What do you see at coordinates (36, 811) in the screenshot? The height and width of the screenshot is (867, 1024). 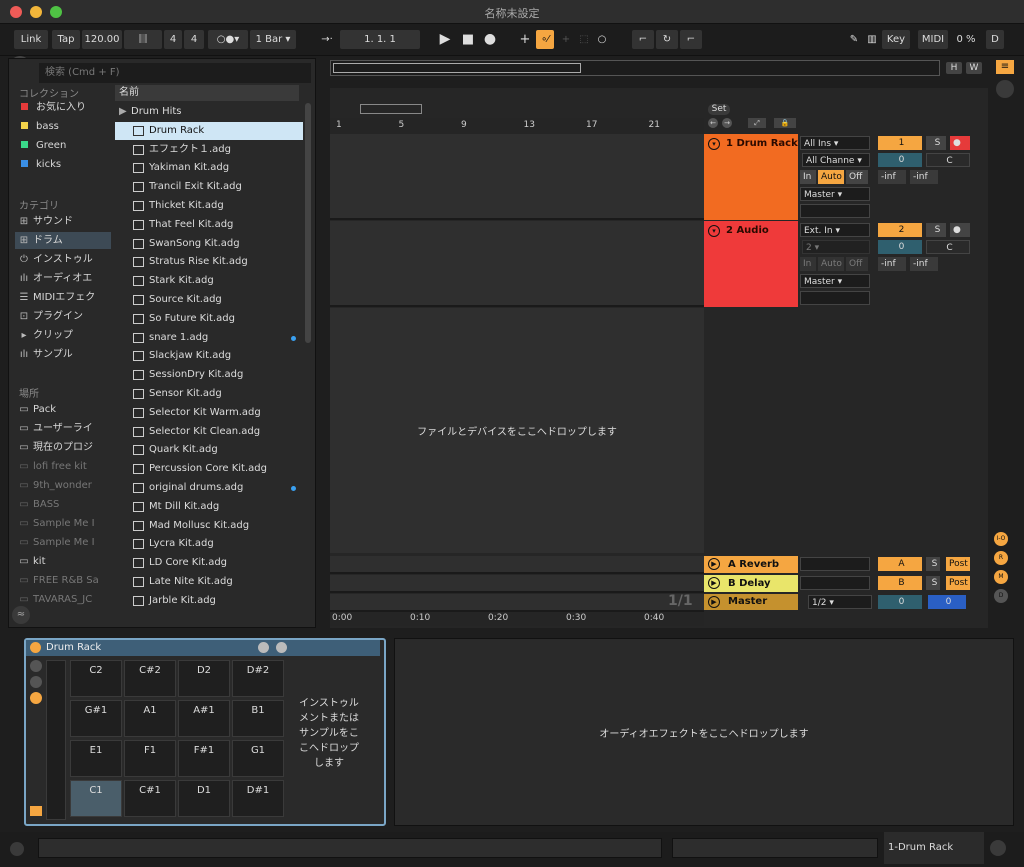 I see `io-icon` at bounding box center [36, 811].